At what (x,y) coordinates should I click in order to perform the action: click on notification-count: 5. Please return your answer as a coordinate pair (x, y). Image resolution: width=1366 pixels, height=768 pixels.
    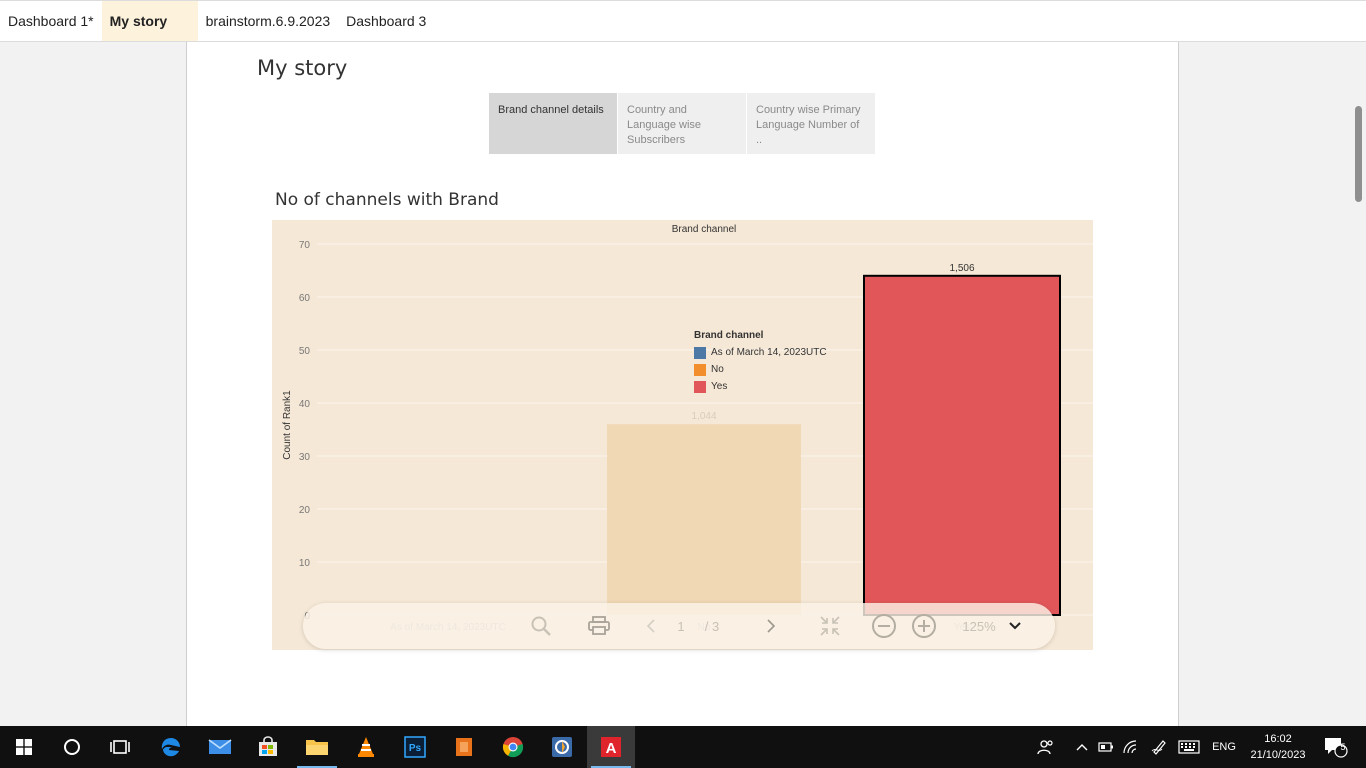
    Looking at the image, I should click on (1343, 747).